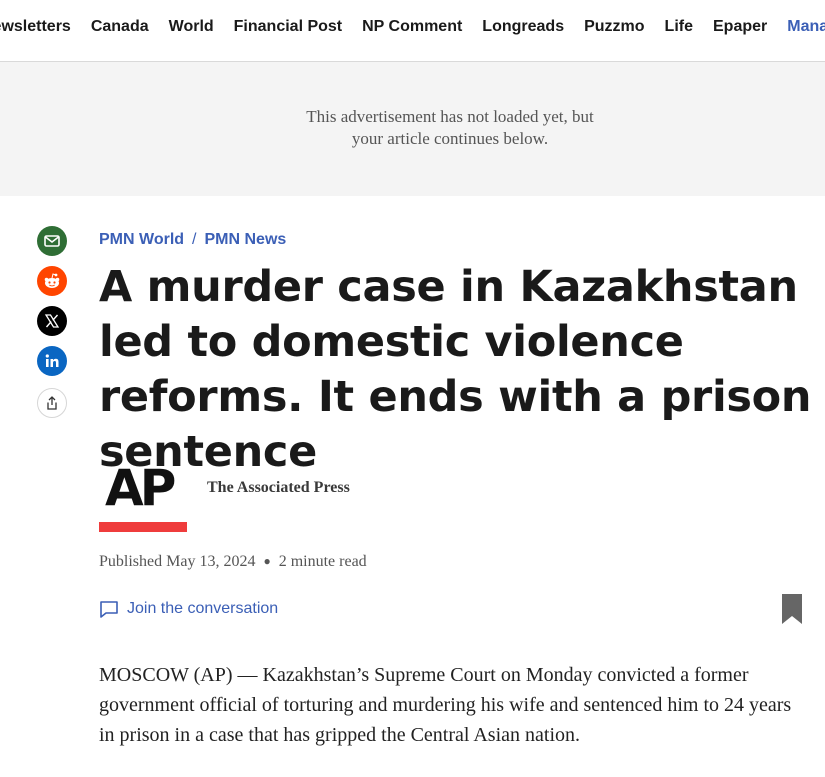  What do you see at coordinates (614, 26) in the screenshot?
I see `nav-item-puzzmo: Puzzmo` at bounding box center [614, 26].